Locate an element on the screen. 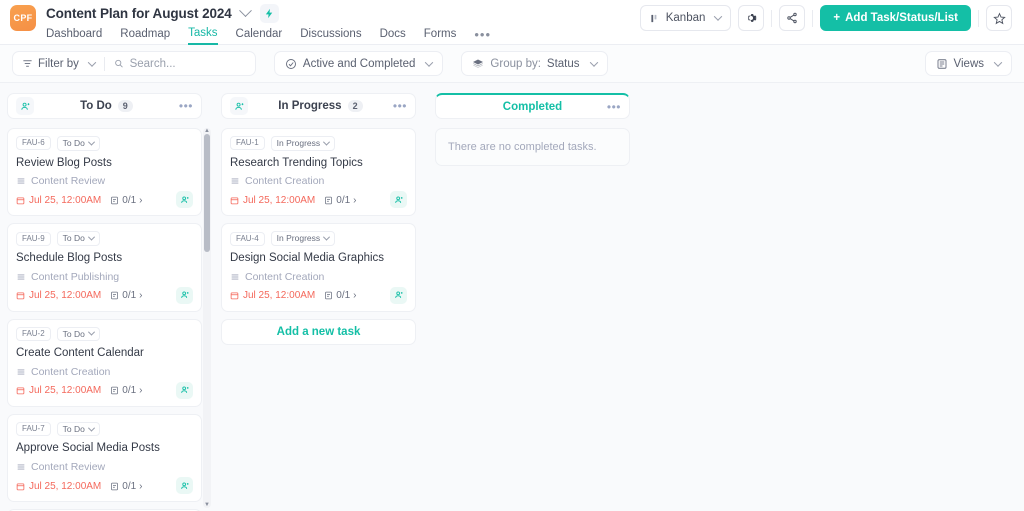 The width and height of the screenshot is (1024, 511). header-right: Kanban + Add Task/Status/List is located at coordinates (825, 18).